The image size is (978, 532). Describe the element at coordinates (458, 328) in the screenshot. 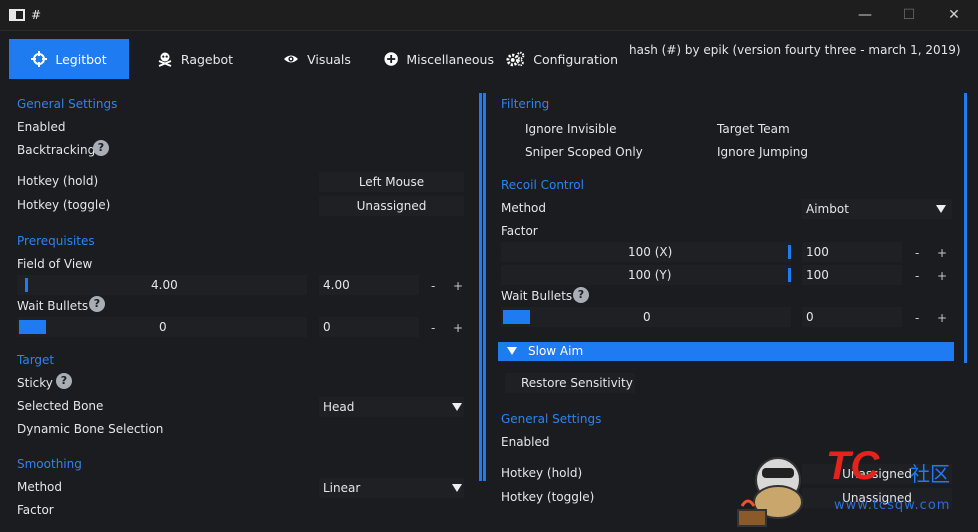

I see `wait-bullets-increment-button: +` at that location.